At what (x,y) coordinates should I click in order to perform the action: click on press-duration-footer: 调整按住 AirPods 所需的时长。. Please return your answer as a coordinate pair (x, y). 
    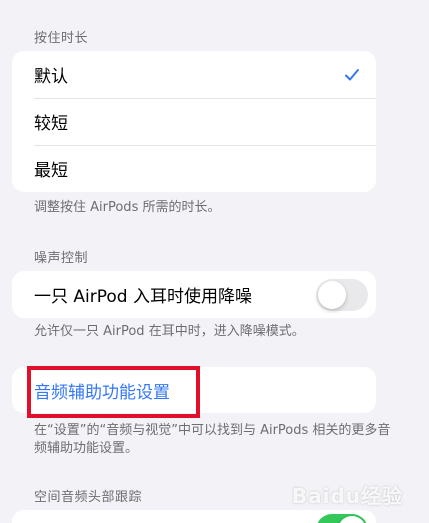
    Looking at the image, I should click on (127, 207).